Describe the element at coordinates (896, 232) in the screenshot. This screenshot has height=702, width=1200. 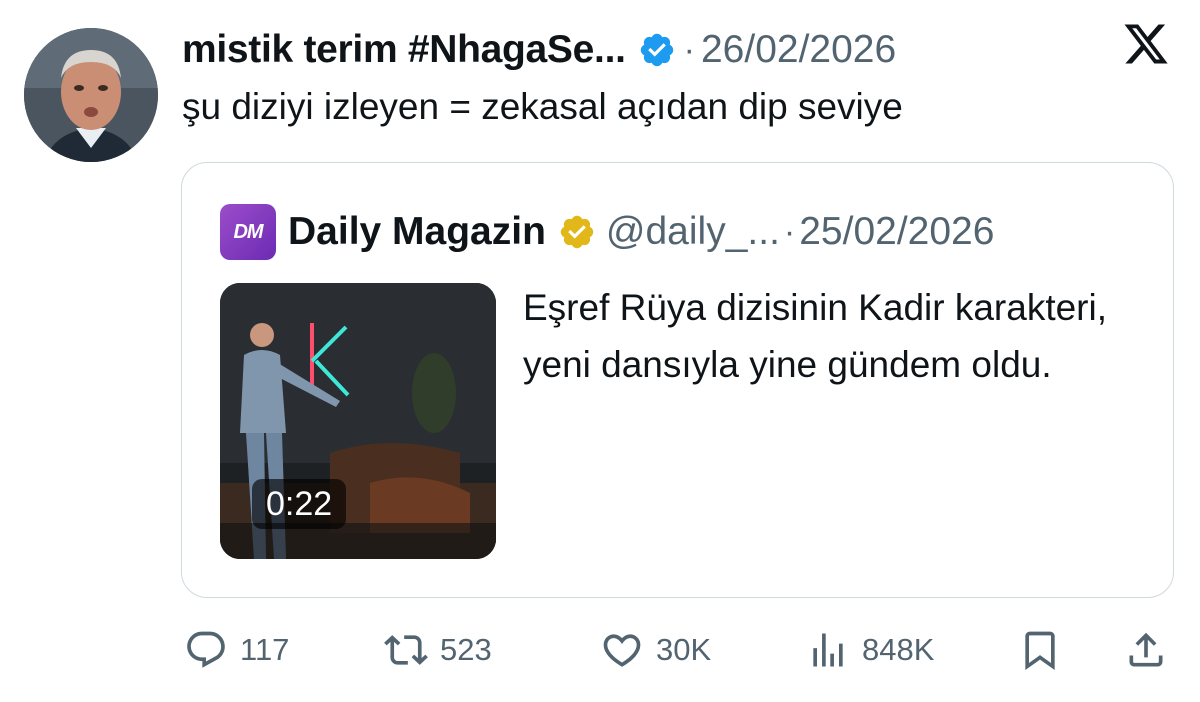
I see `quote-date: 25/02/2026` at that location.